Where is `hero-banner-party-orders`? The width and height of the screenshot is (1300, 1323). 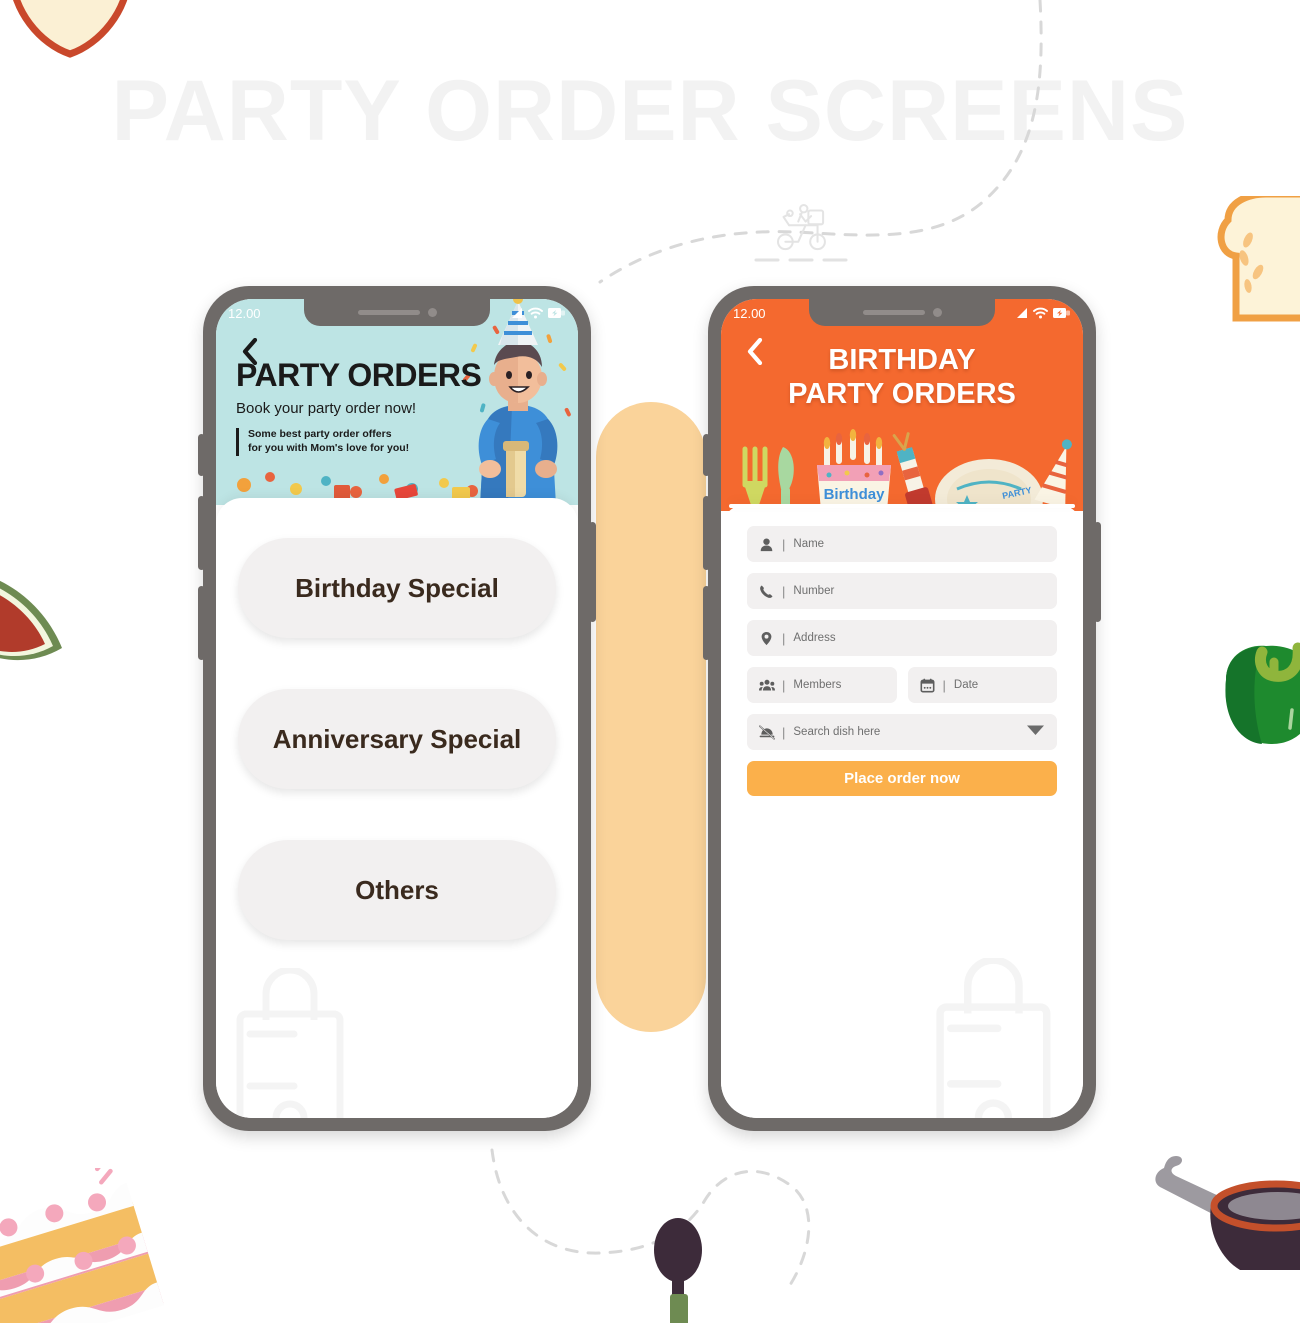 hero-banner-party-orders is located at coordinates (397, 402).